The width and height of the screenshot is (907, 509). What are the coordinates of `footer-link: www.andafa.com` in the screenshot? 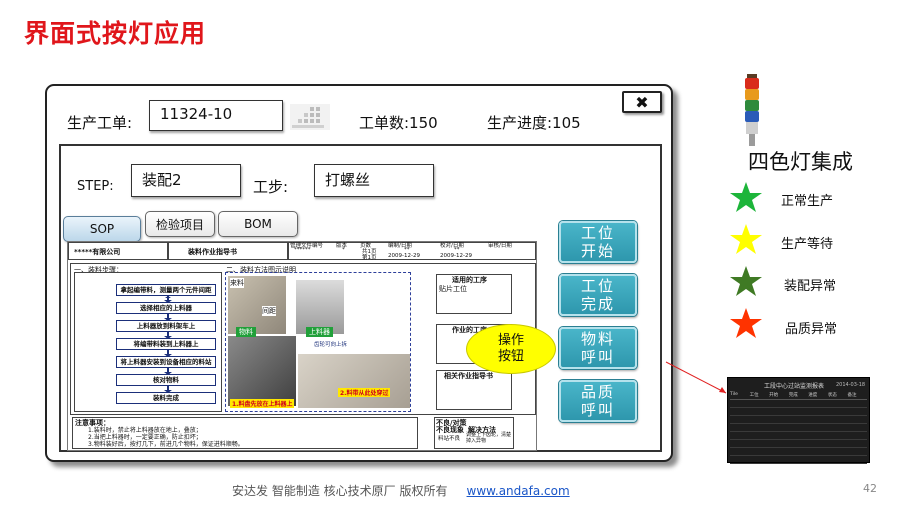 It's located at (518, 491).